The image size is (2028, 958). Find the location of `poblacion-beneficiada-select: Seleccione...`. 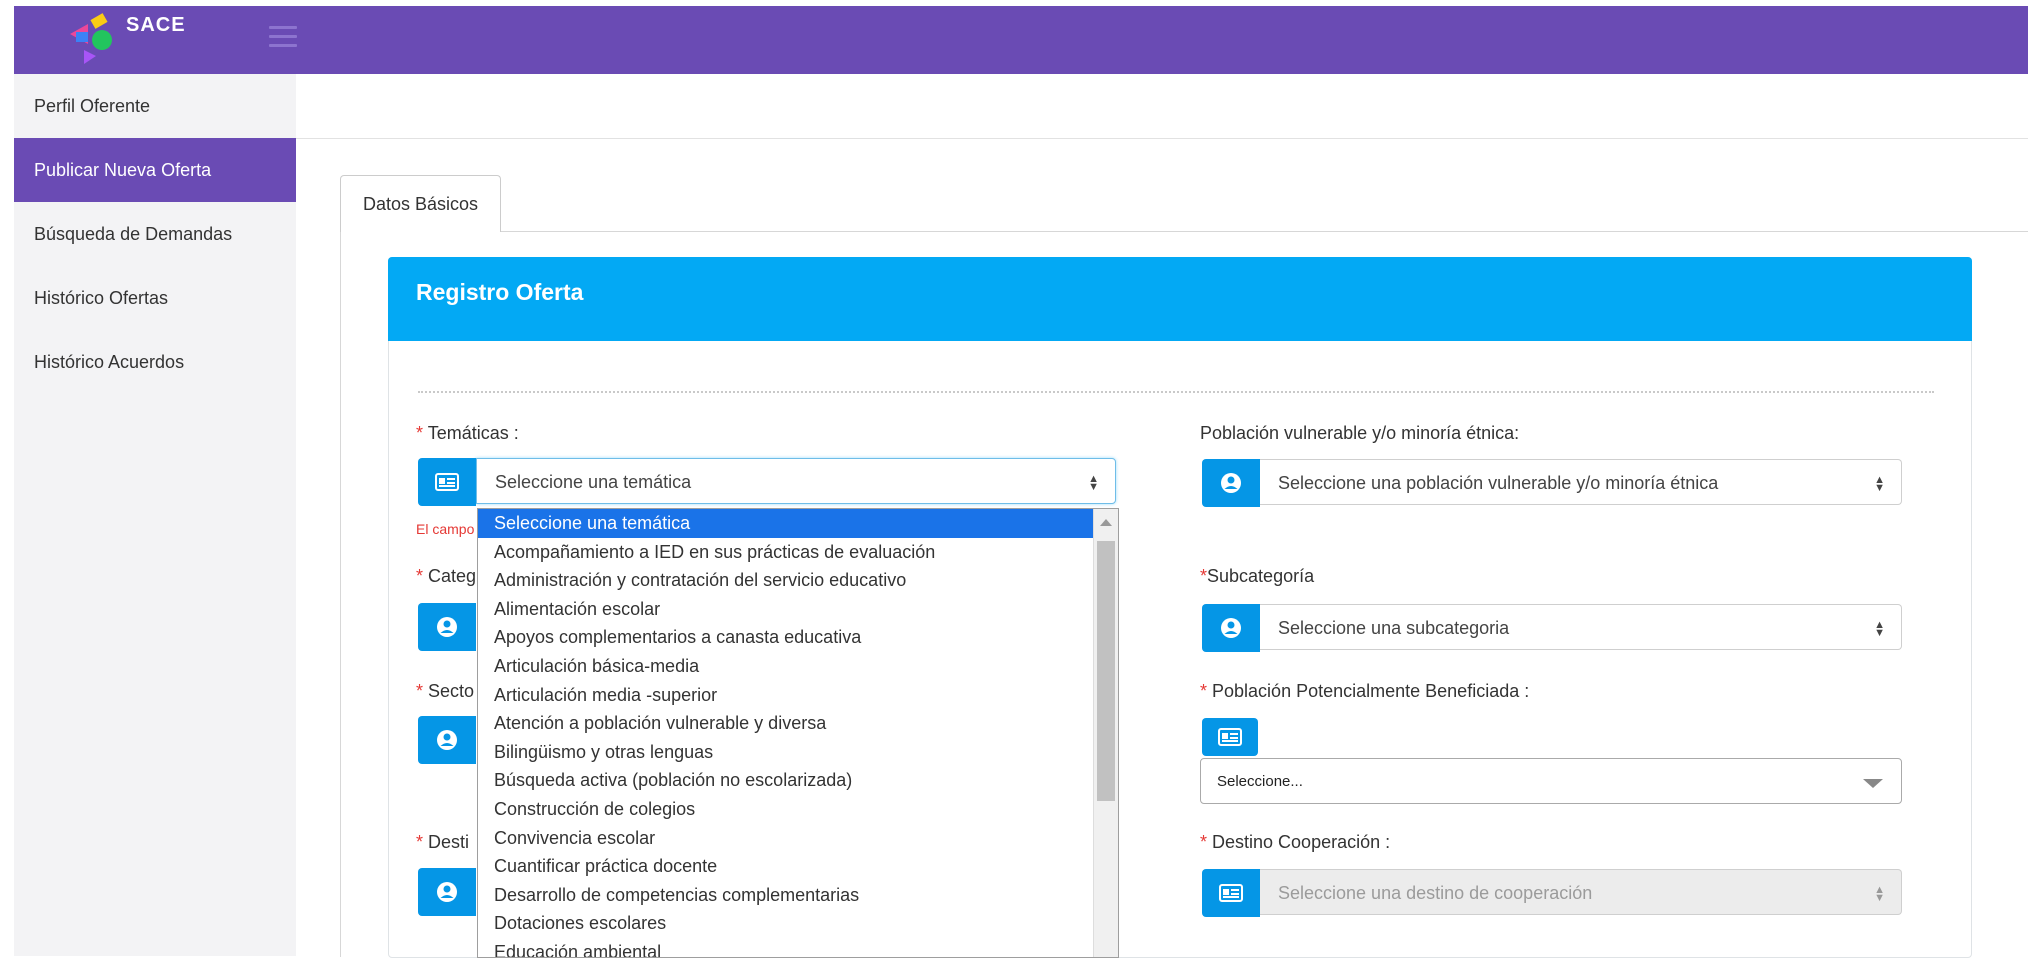

poblacion-beneficiada-select: Seleccione... is located at coordinates (1551, 781).